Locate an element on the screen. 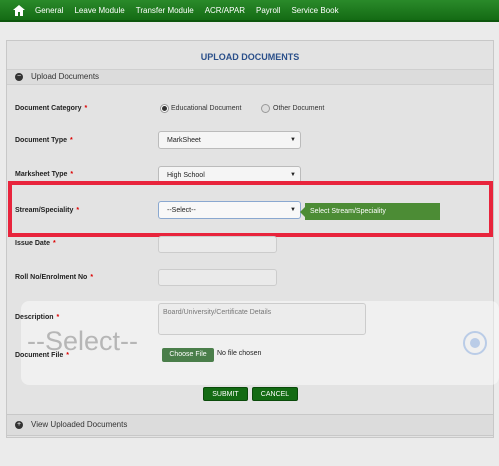 The image size is (499, 466). document-type-select: MarkSheet ▼ is located at coordinates (229, 140).